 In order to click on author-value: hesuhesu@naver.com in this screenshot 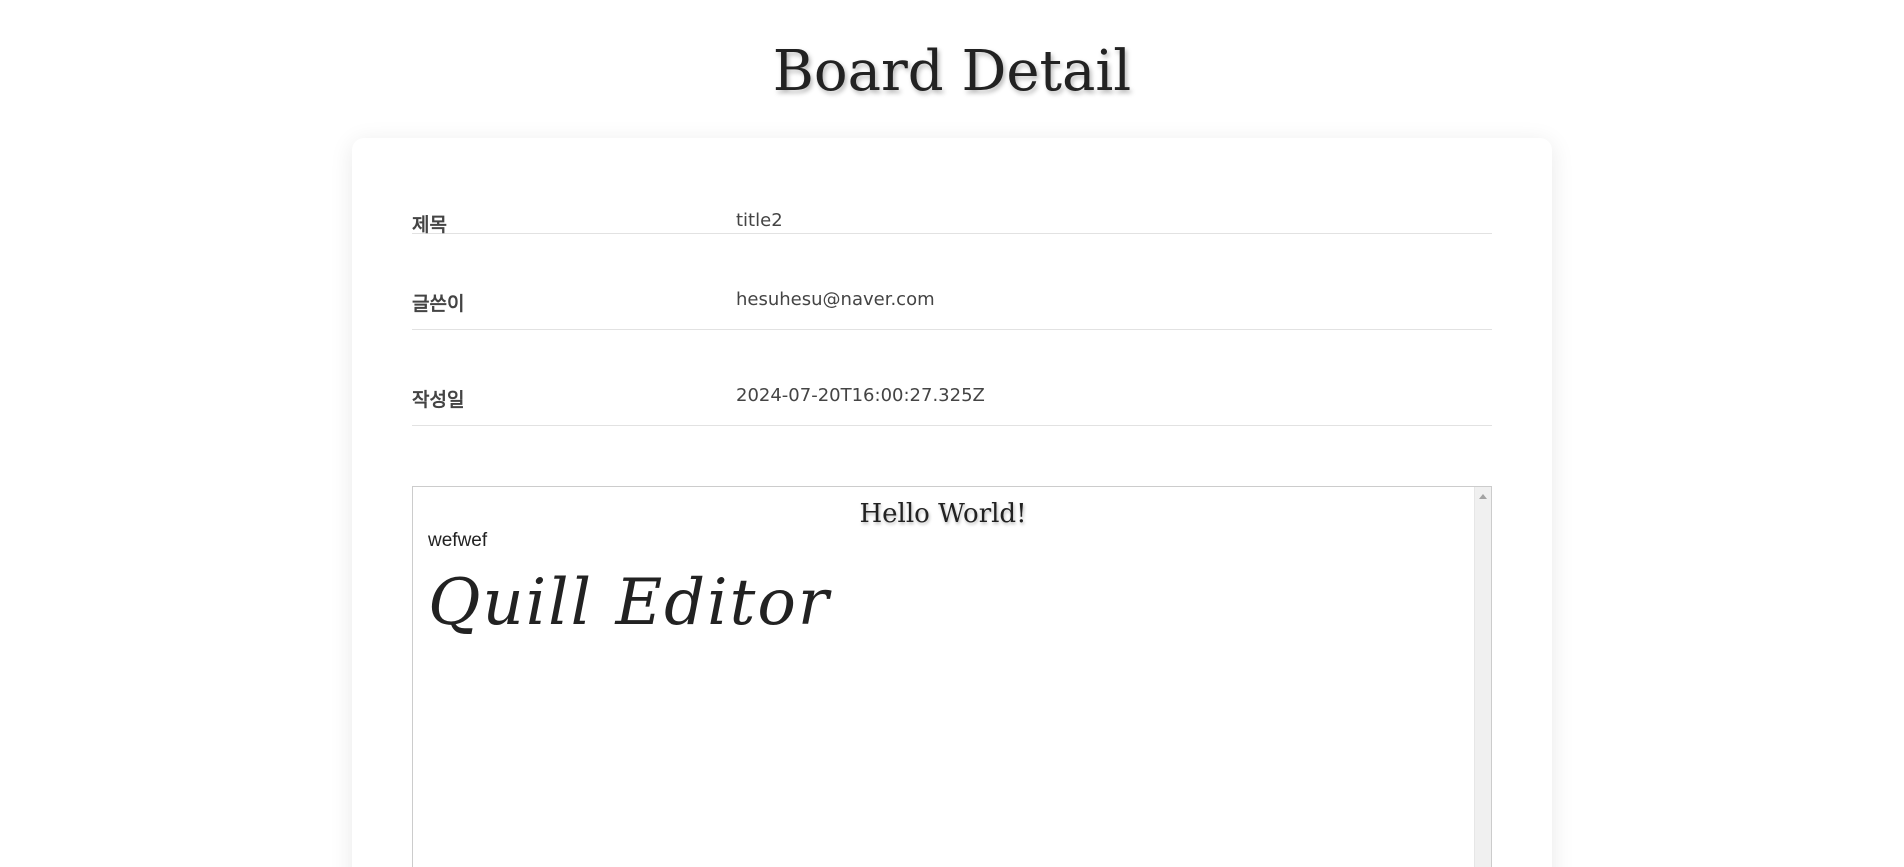, I will do `click(835, 299)`.